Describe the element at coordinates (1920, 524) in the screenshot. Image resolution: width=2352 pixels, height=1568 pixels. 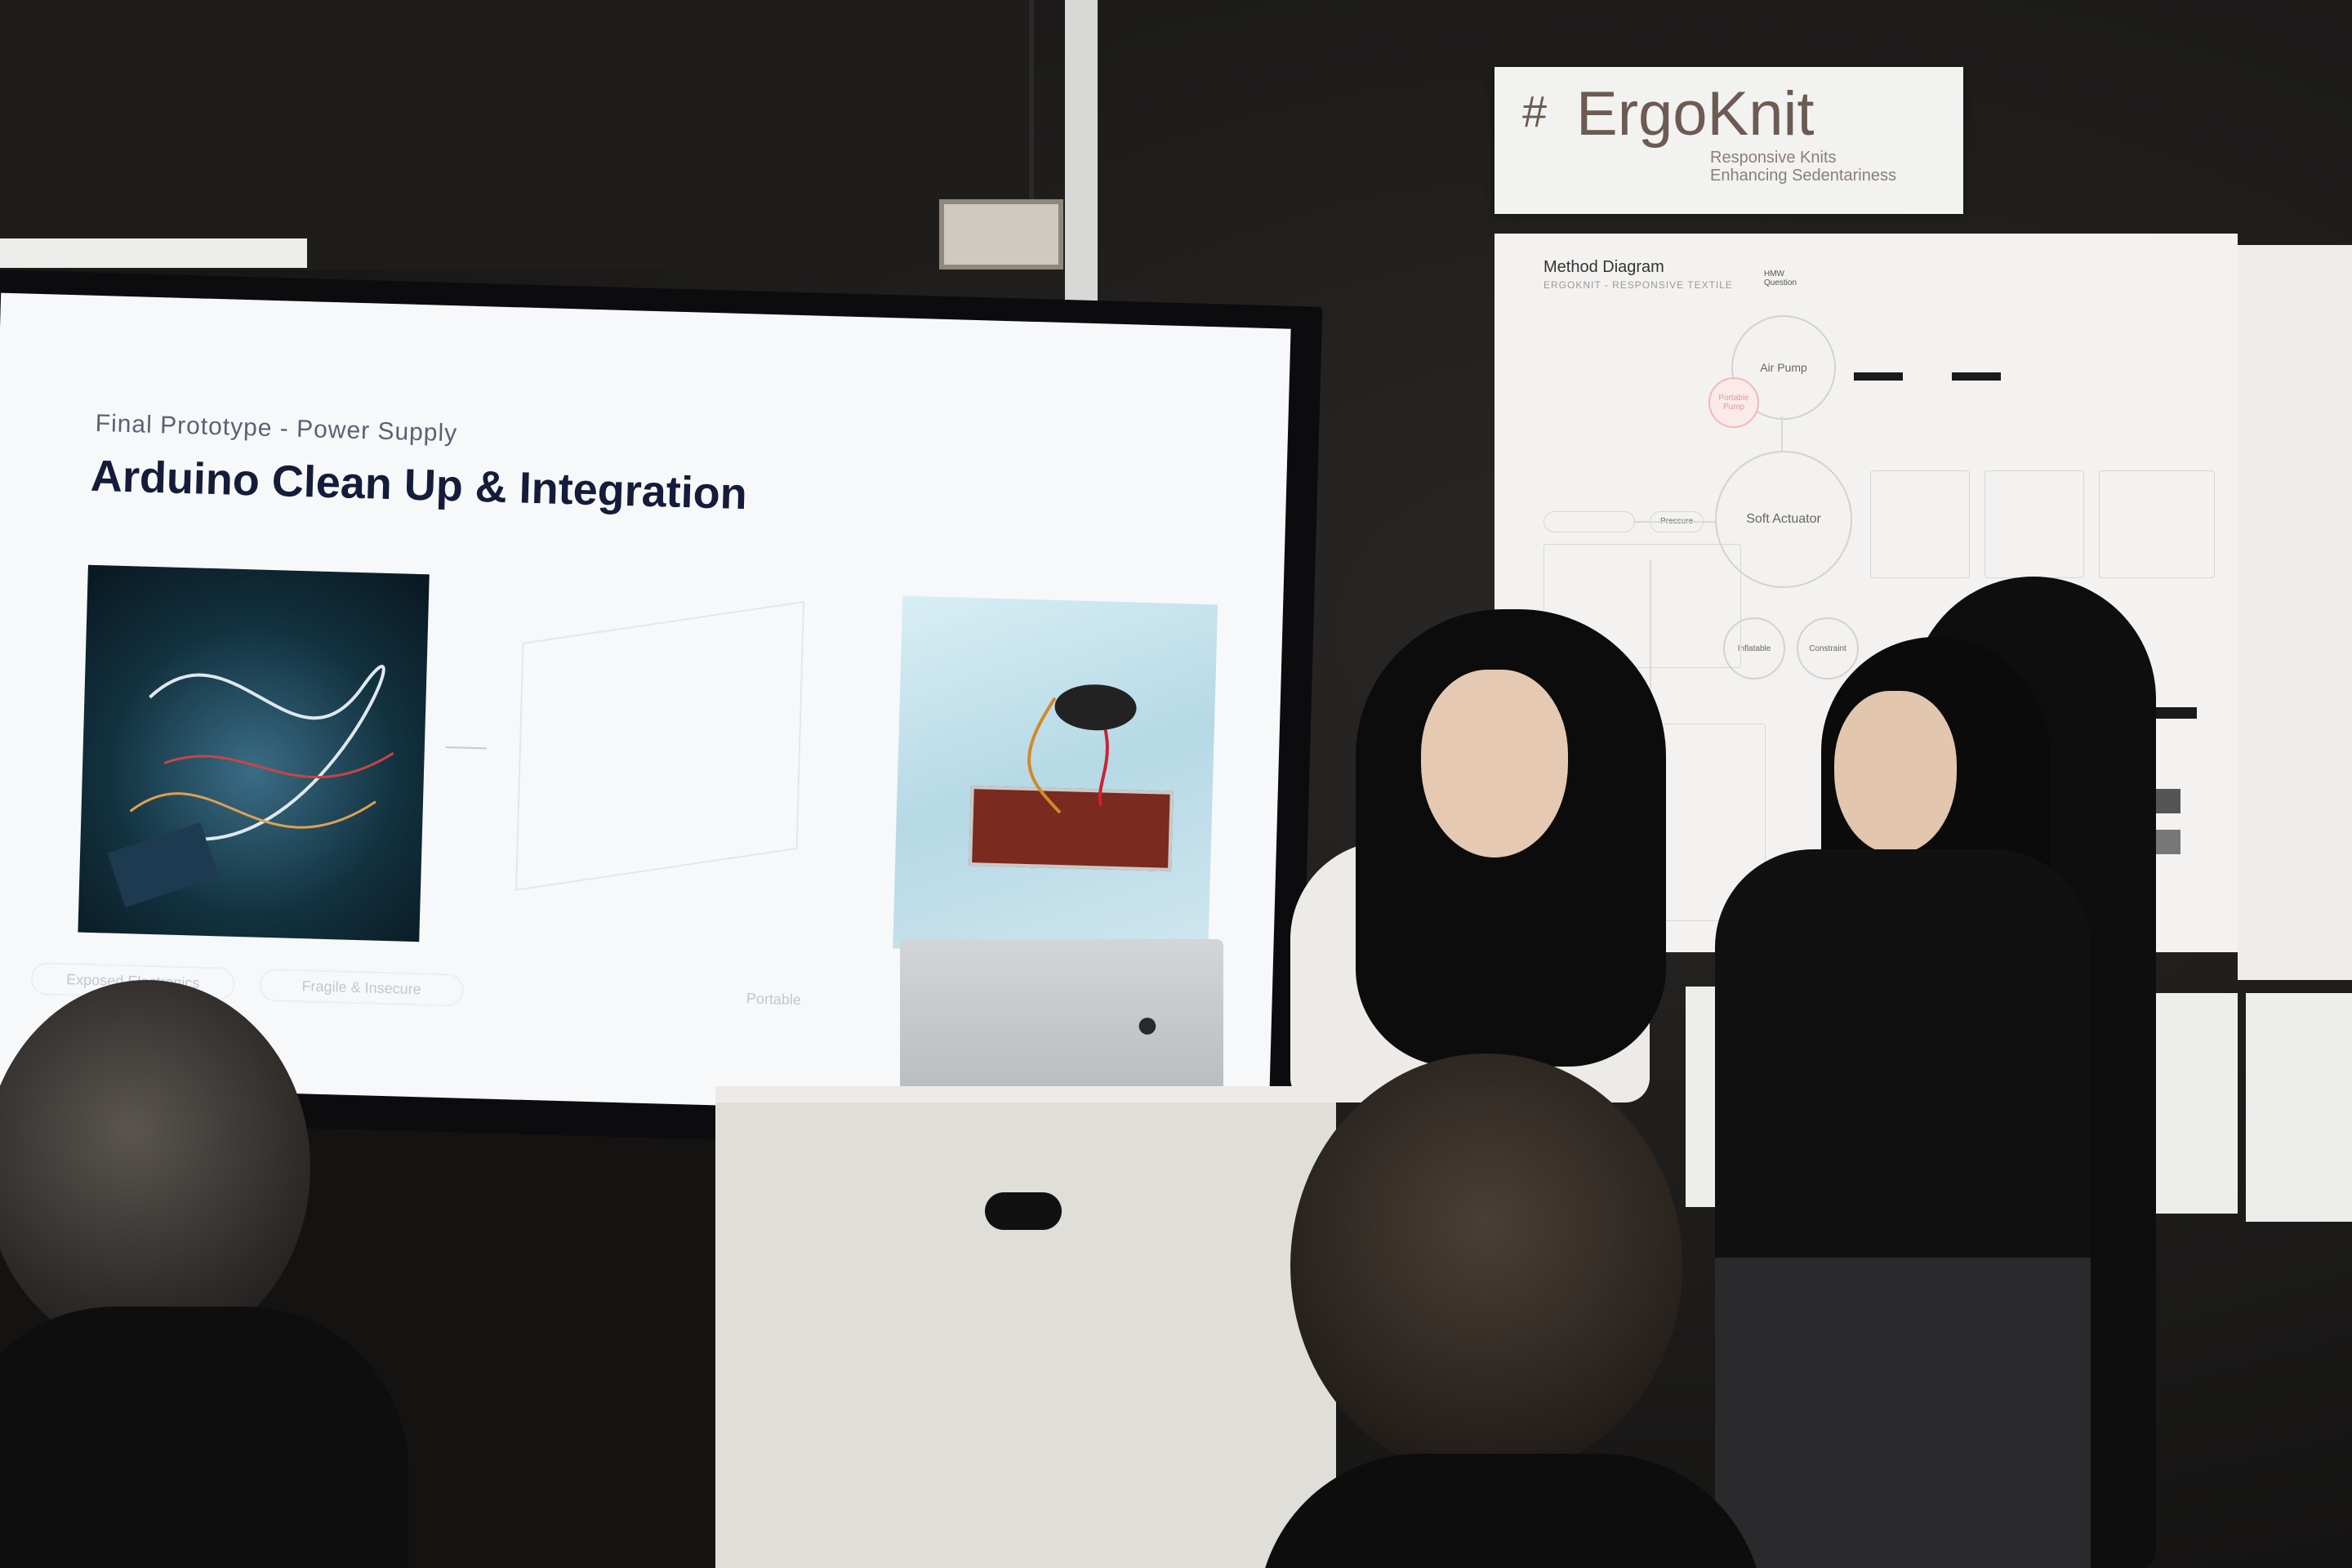
I see `poster-section-b` at that location.